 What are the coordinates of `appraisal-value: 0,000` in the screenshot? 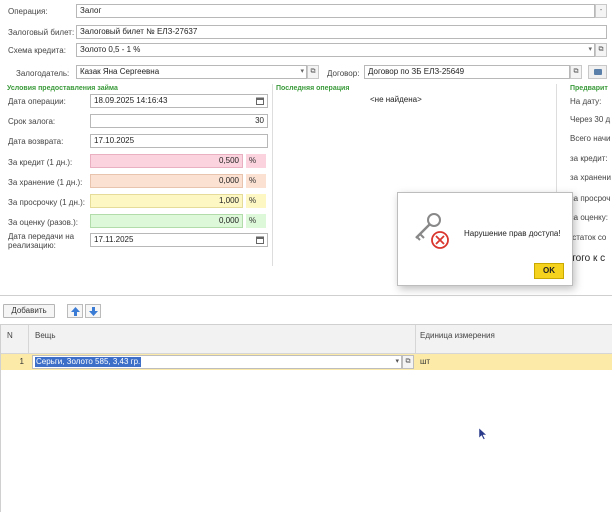 It's located at (228, 220).